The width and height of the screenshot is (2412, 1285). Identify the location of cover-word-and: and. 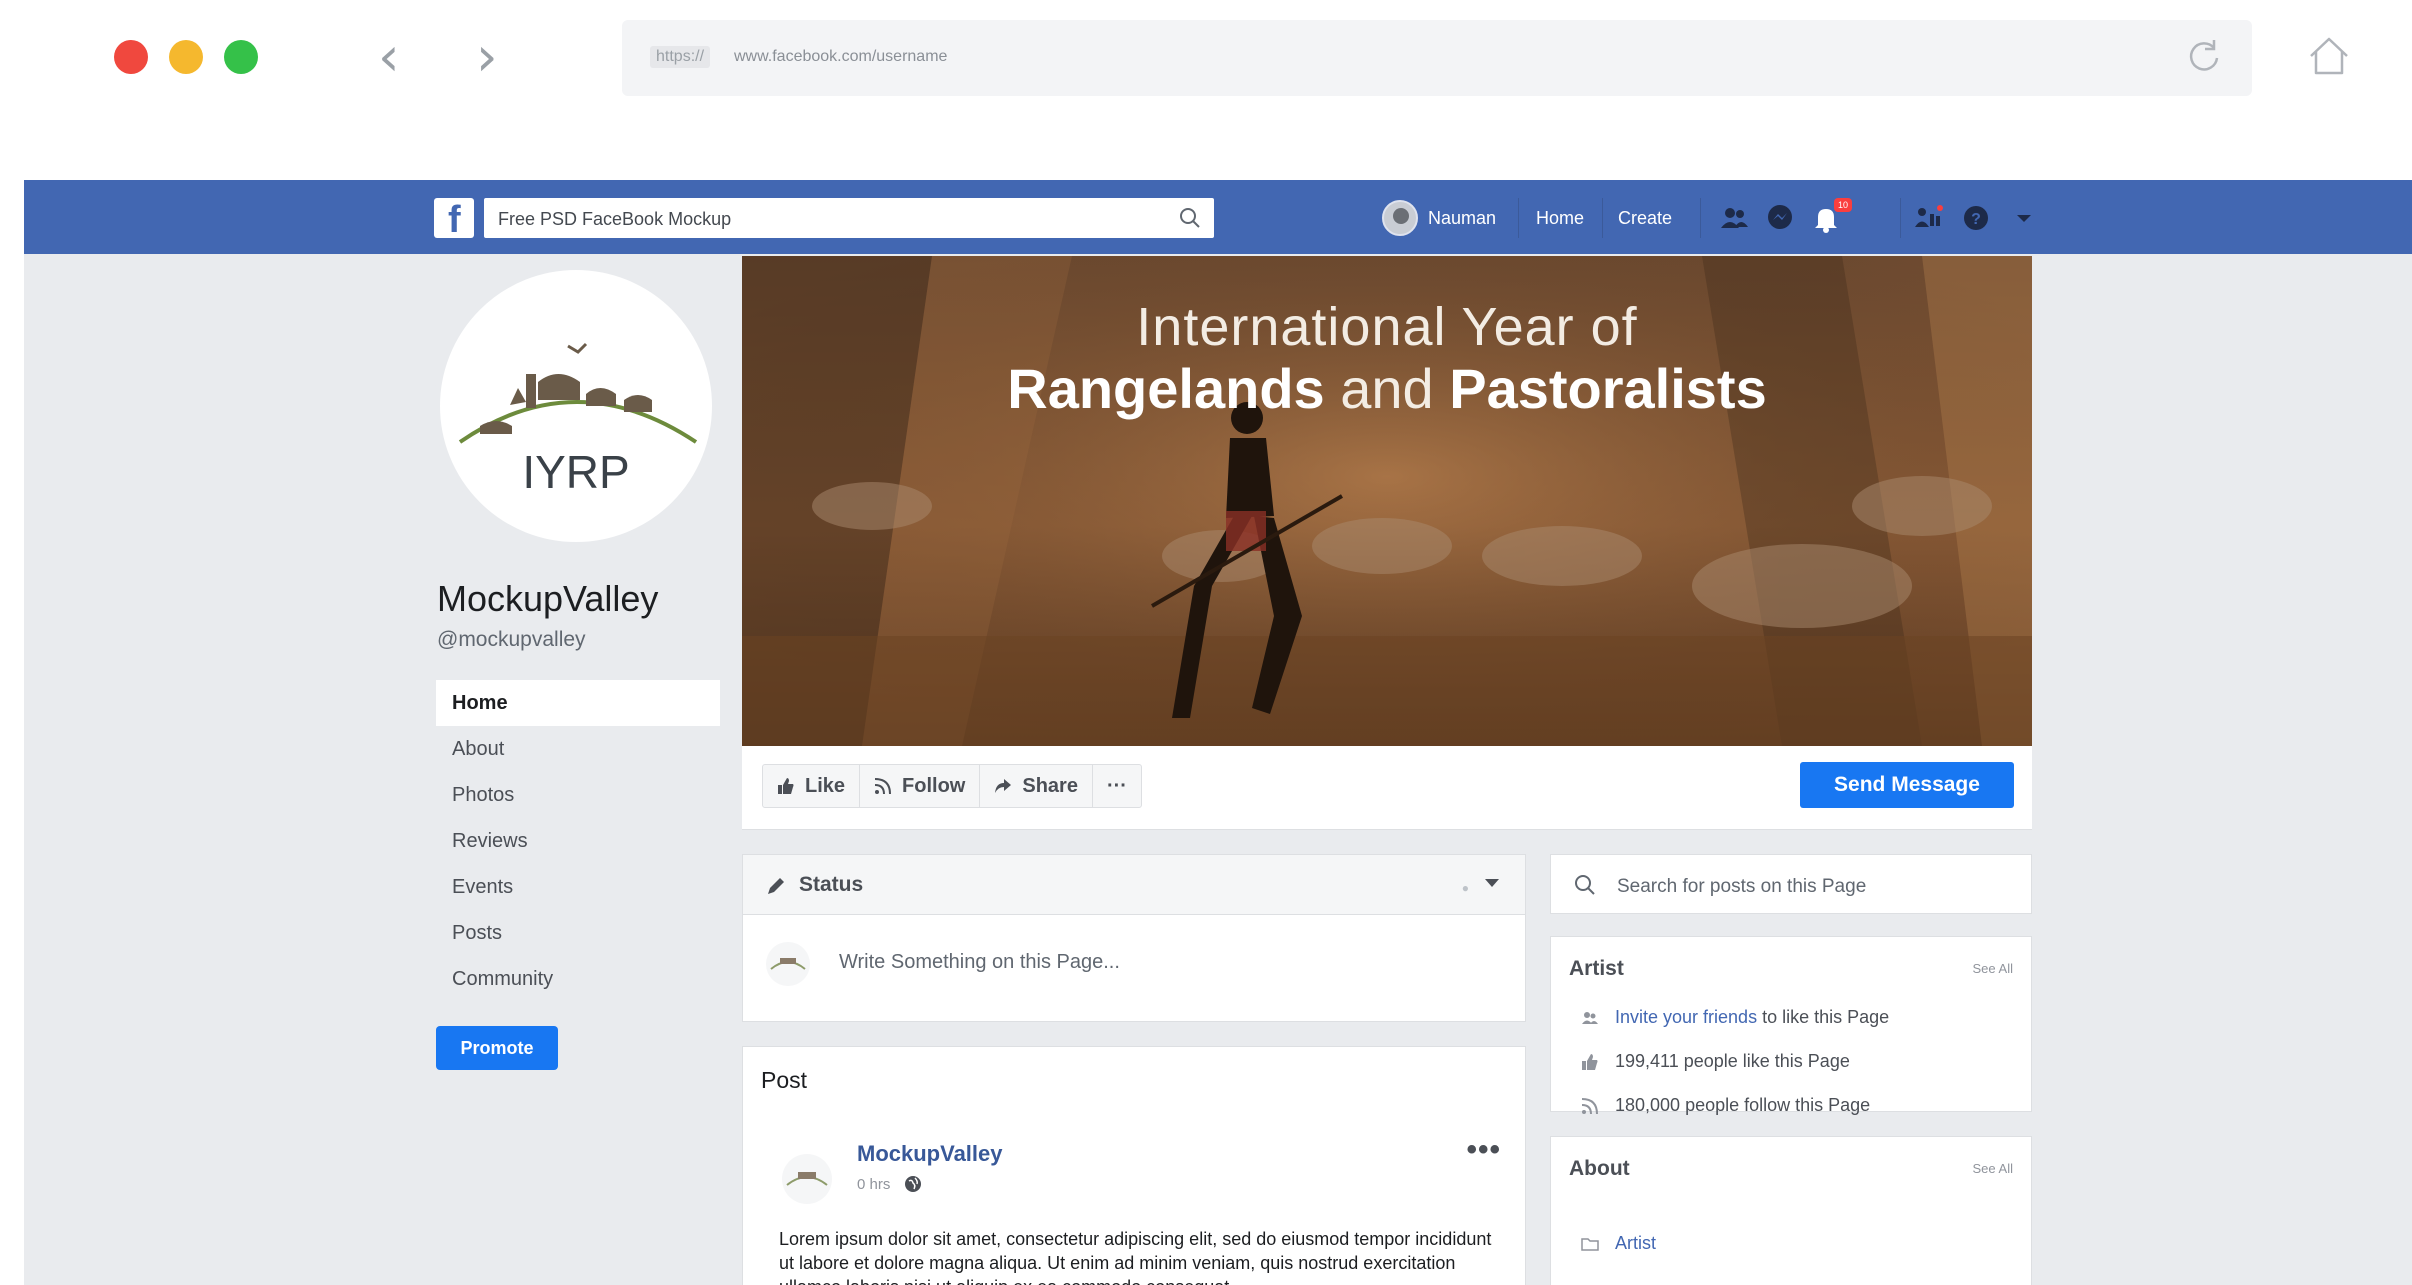
(1387, 388).